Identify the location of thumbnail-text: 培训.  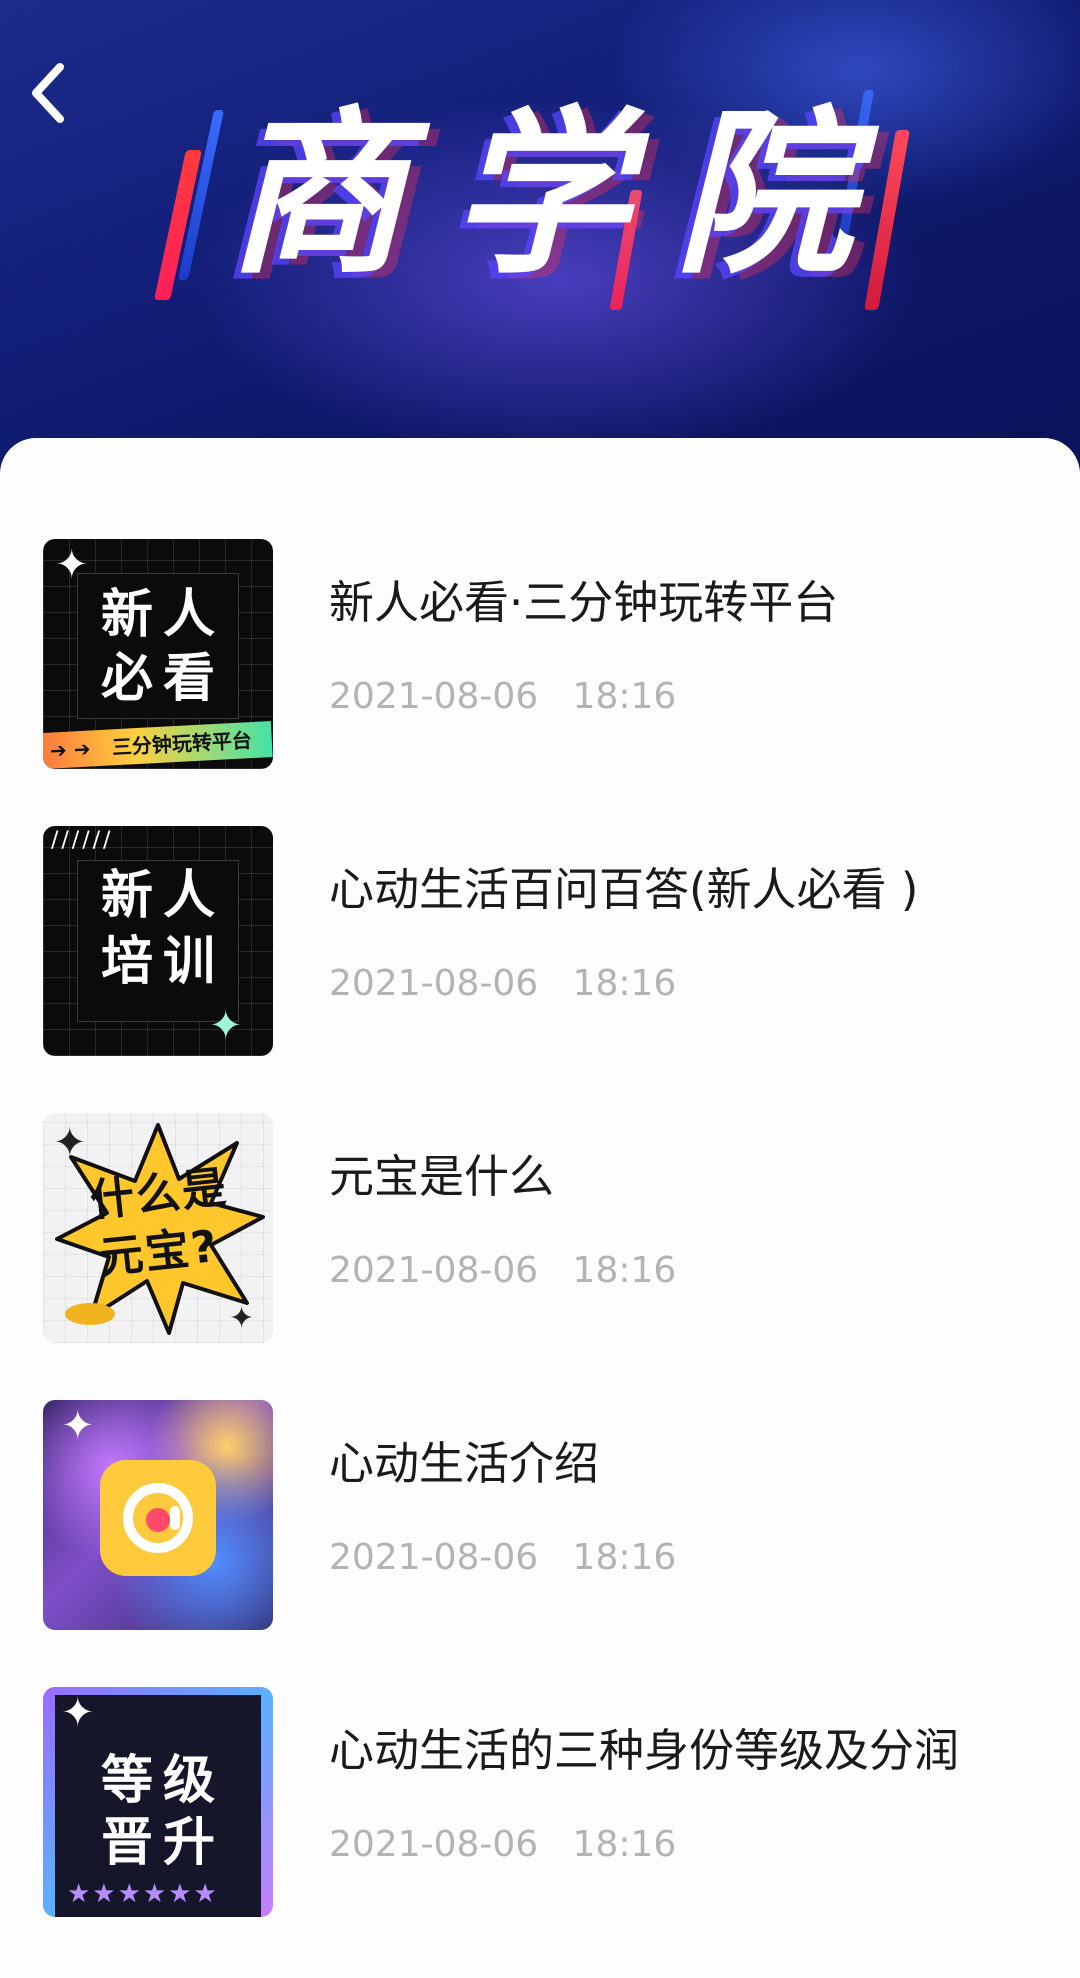
(162, 962).